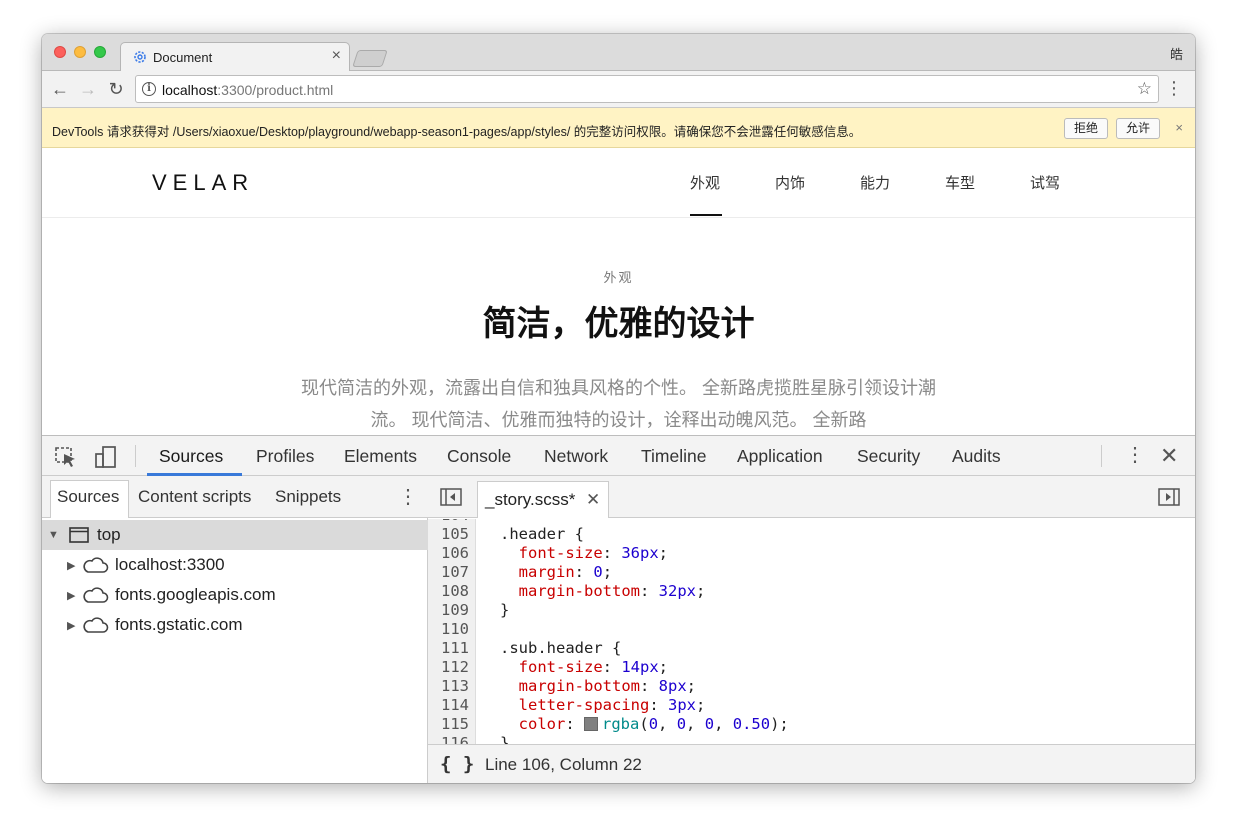  Describe the element at coordinates (811, 610) in the screenshot. I see `code-line: 109}` at that location.